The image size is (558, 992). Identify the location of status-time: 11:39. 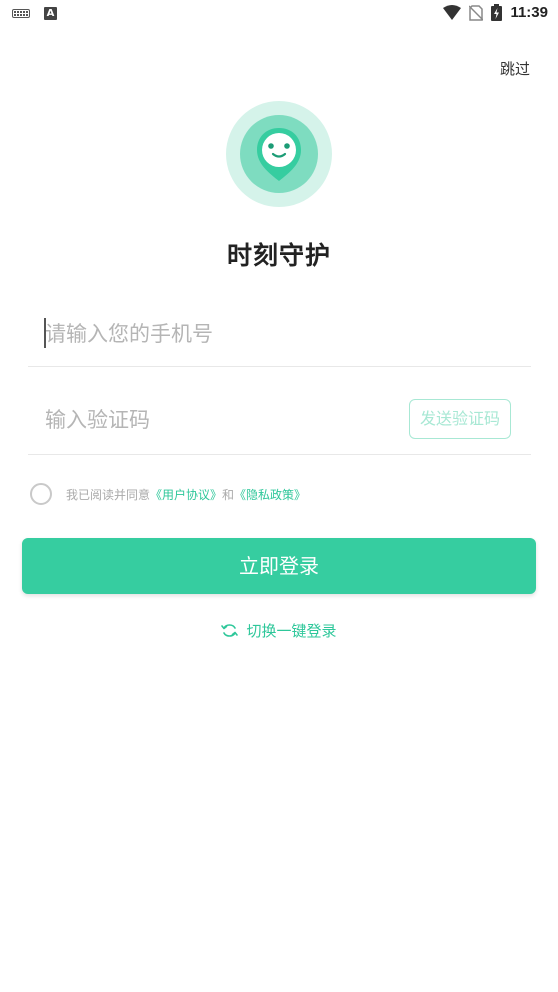
(529, 12).